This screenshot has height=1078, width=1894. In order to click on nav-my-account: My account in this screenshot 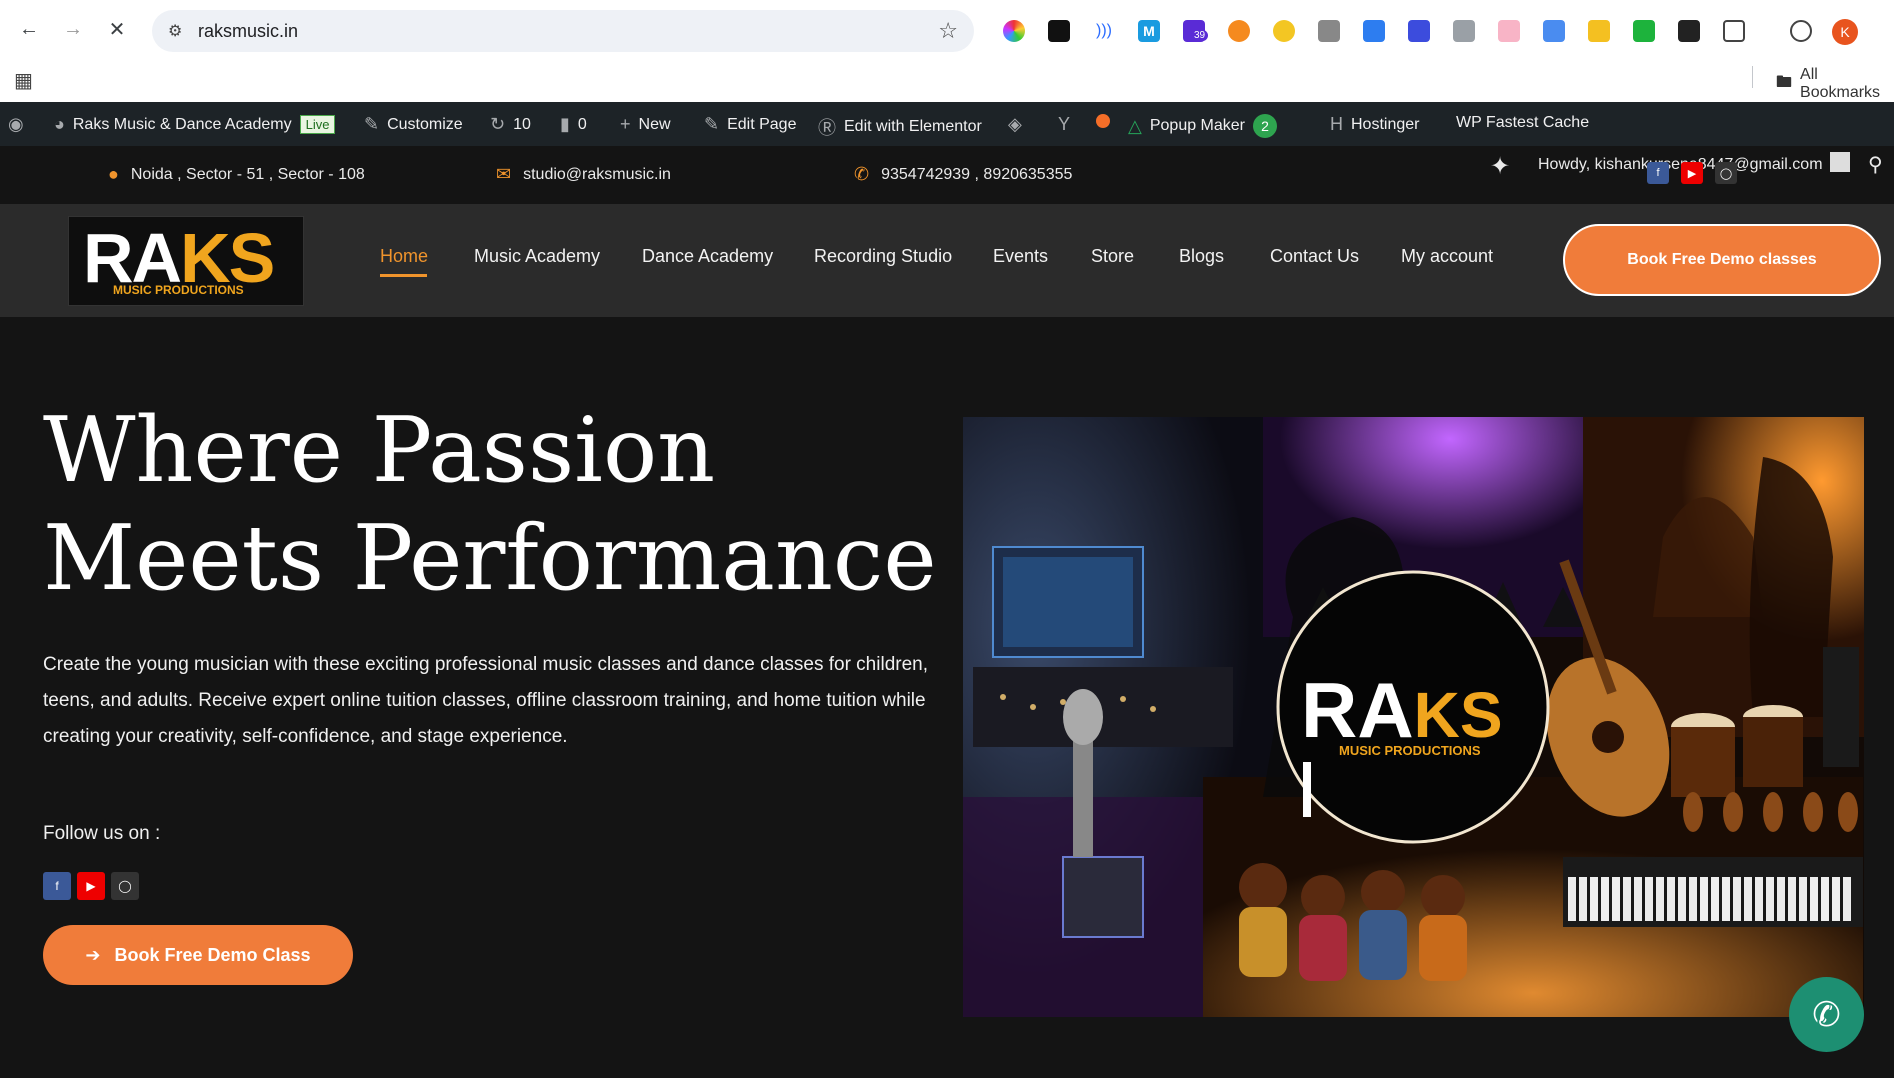, I will do `click(1447, 256)`.